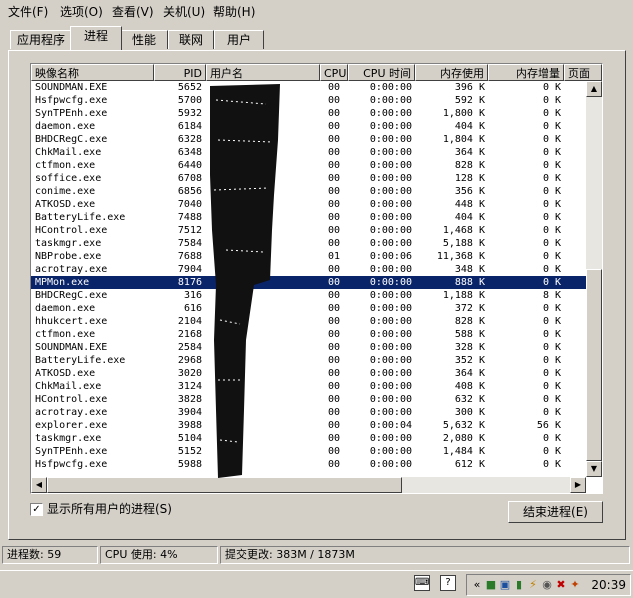 Image resolution: width=633 pixels, height=598 pixels. I want to click on table-row: ChkMail.exe 6348 00 0:00:00 364 K 0 K, so click(308, 152).